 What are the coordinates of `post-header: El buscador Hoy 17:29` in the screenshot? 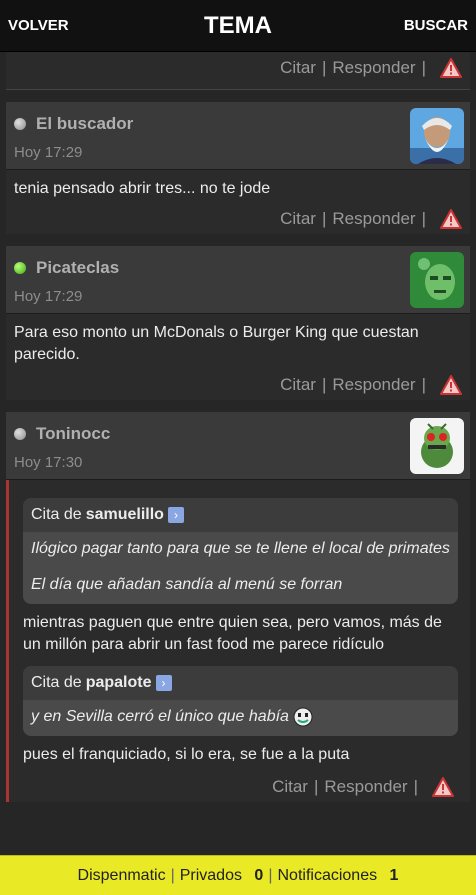 It's located at (238, 136).